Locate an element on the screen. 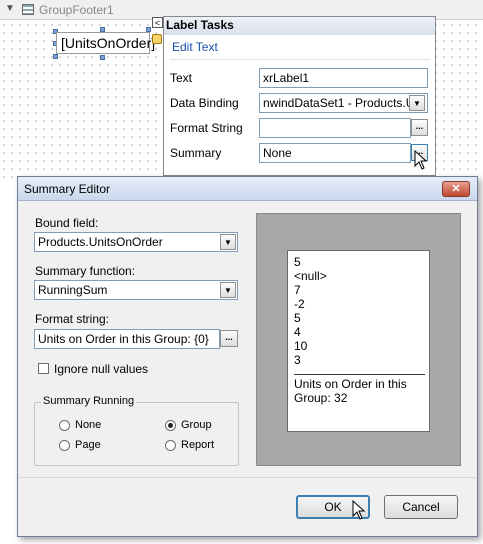 The height and width of the screenshot is (544, 483). band-icon is located at coordinates (28, 9).